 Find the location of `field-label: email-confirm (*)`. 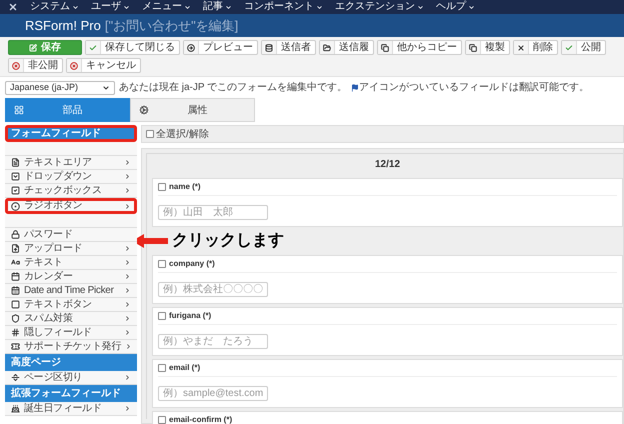

field-label: email-confirm (*) is located at coordinates (200, 419).